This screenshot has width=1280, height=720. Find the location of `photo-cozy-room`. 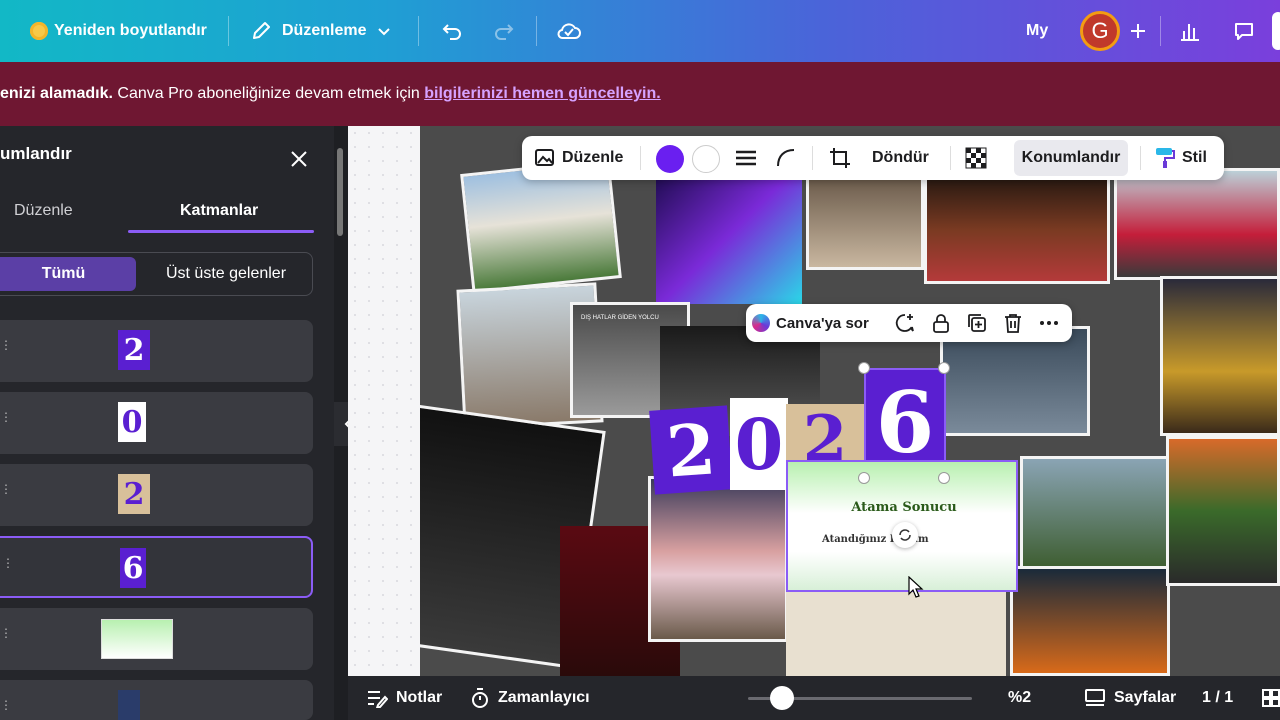

photo-cozy-room is located at coordinates (1017, 230).